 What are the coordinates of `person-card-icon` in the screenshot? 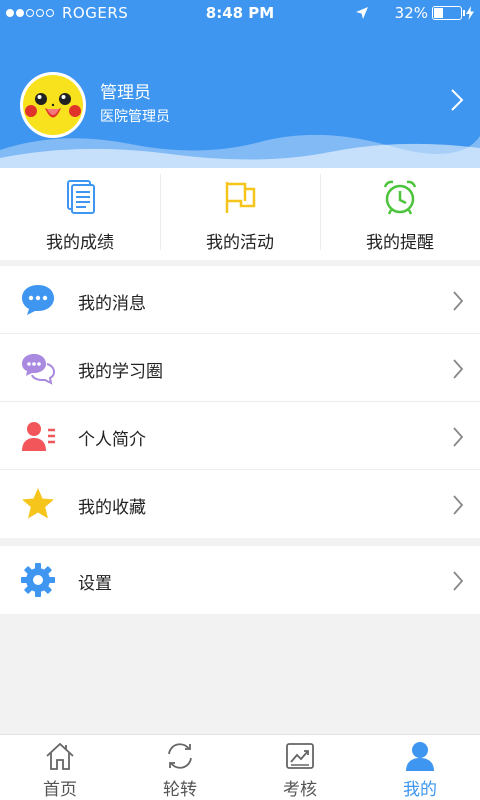 It's located at (38, 436).